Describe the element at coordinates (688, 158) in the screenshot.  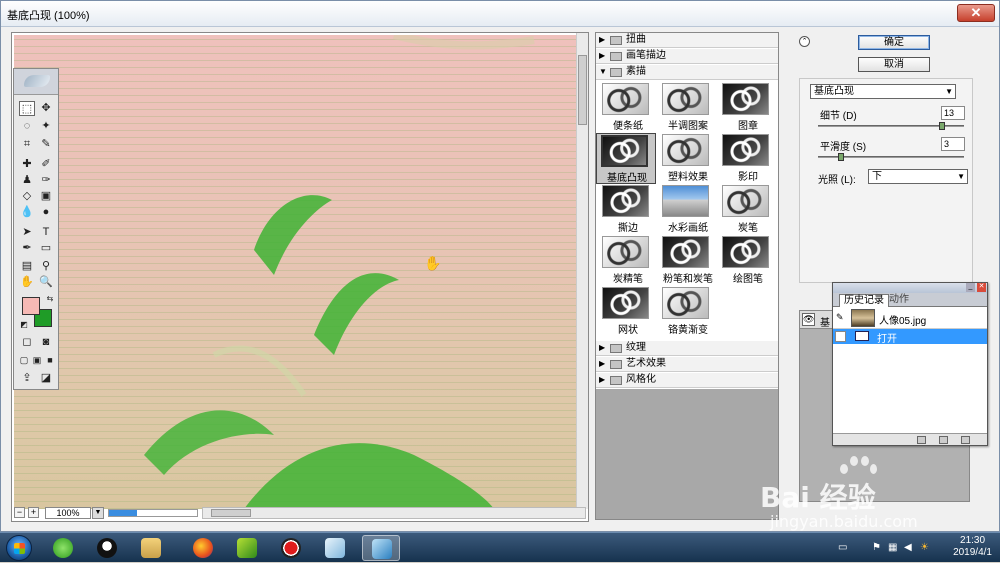
I see `filter-thumb-plaster: 塑料效果` at that location.